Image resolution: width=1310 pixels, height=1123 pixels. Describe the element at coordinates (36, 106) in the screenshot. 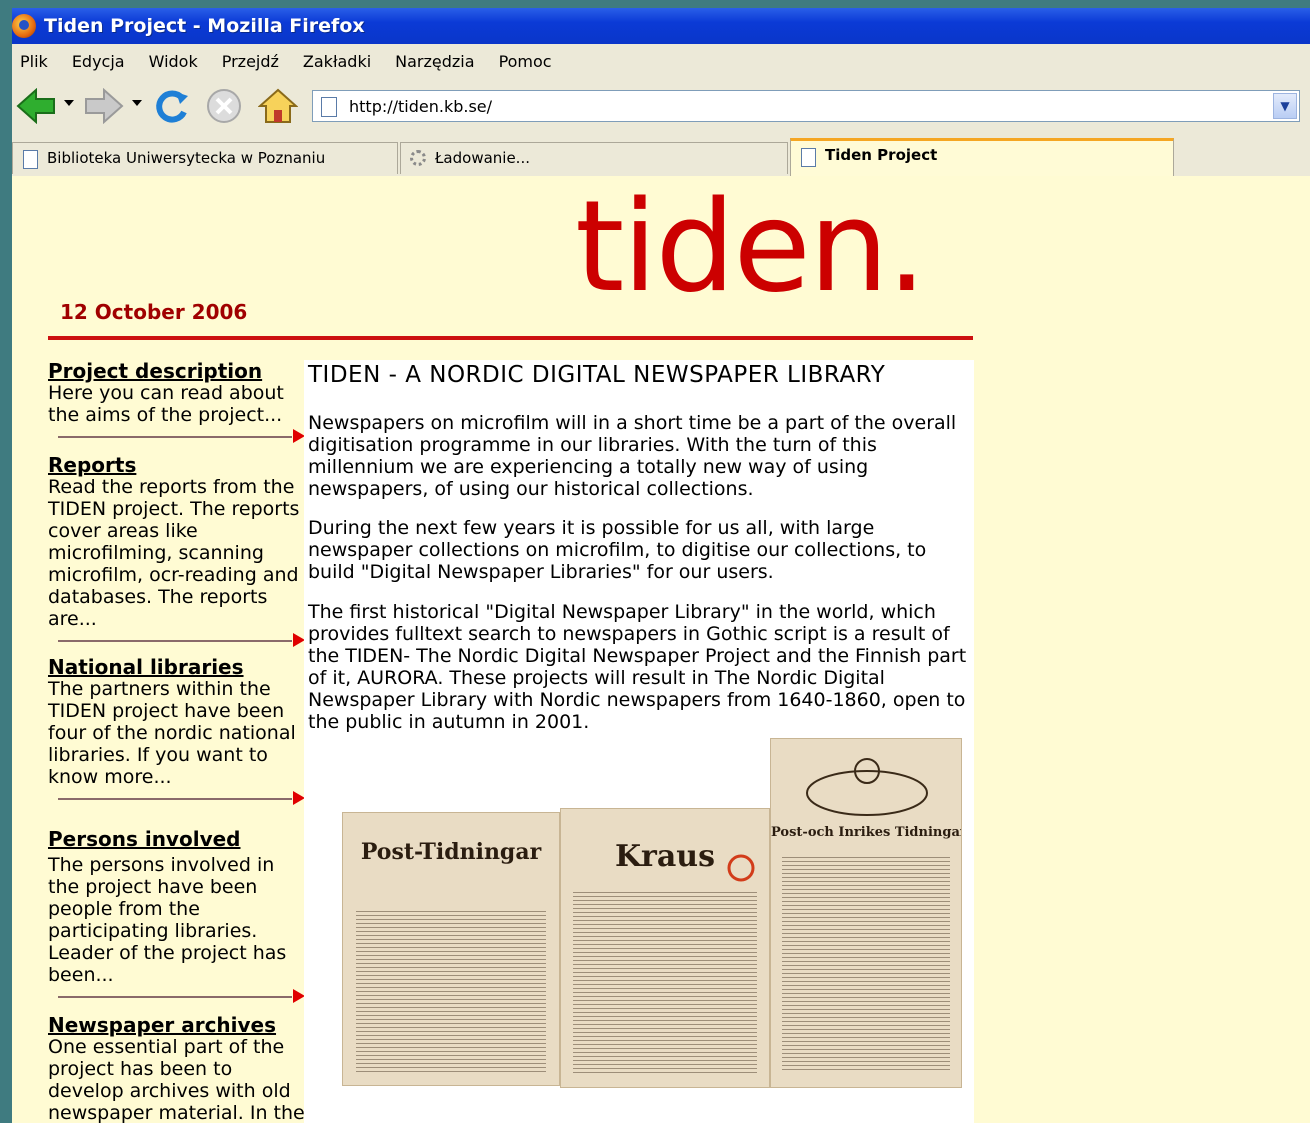

I see `back-icon` at that location.